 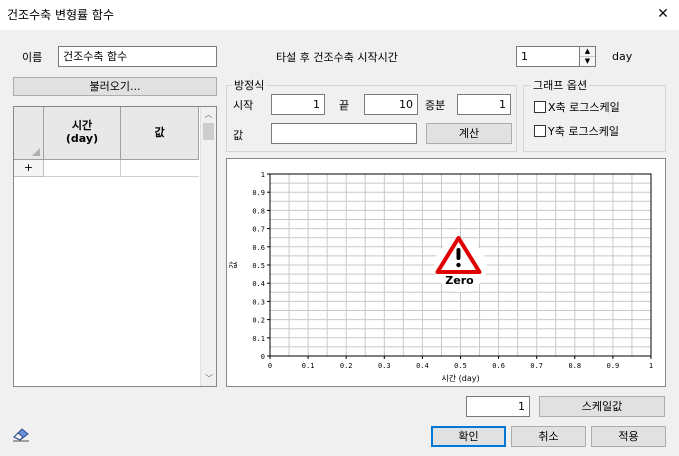 What do you see at coordinates (498, 366) in the screenshot?
I see `x-tick-label: 0.6` at bounding box center [498, 366].